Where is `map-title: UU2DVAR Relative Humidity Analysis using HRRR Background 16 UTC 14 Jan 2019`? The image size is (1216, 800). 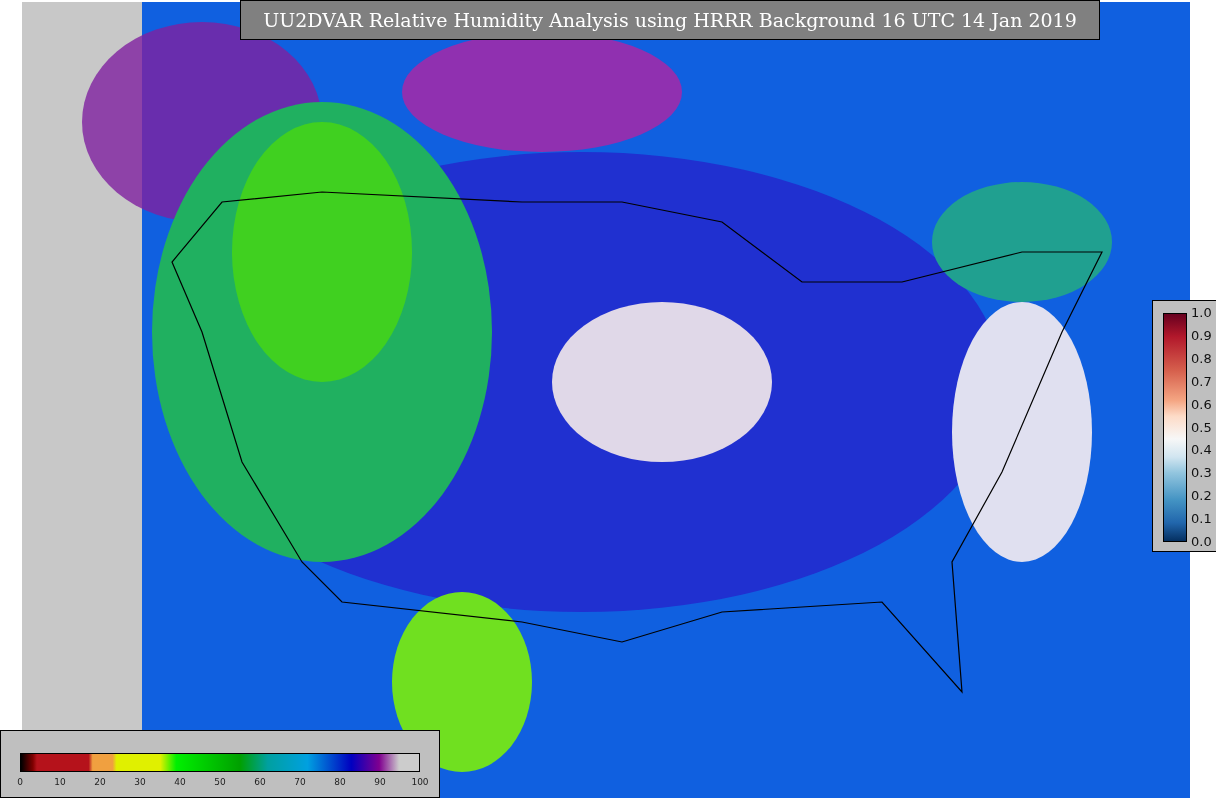
map-title: UU2DVAR Relative Humidity Analysis using HRRR Background 16 UTC 14 Jan 2019 is located at coordinates (670, 20).